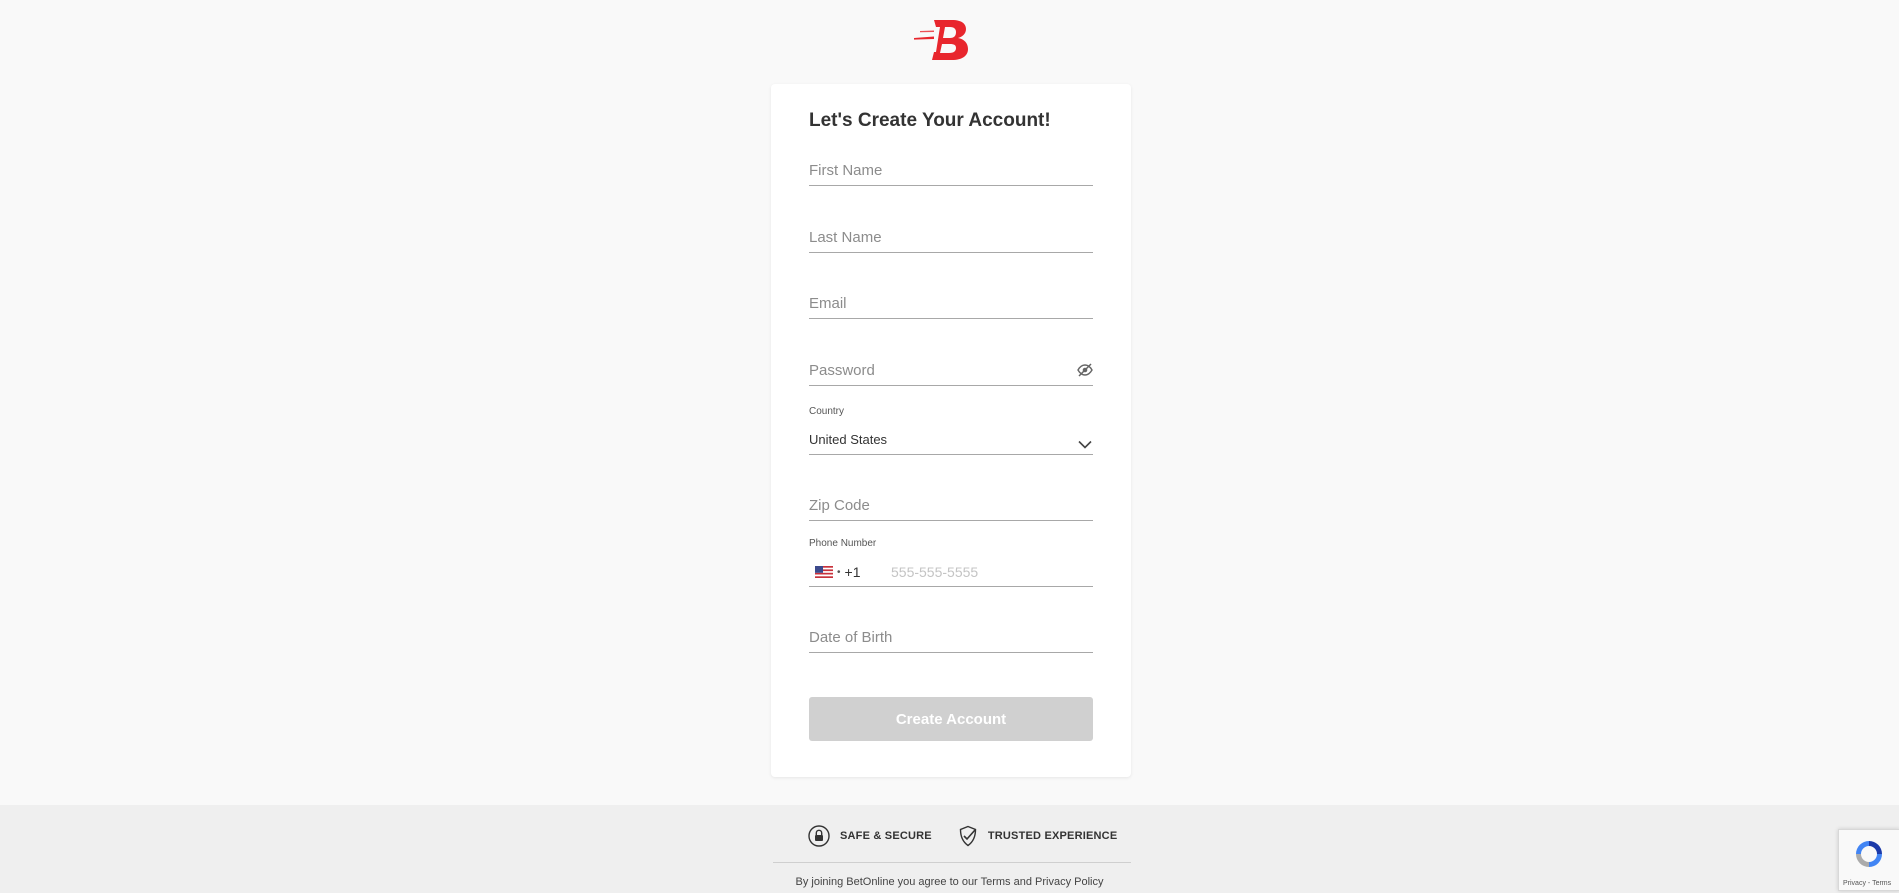  Describe the element at coordinates (951, 496) in the screenshot. I see `zip-code-field: Zip Code` at that location.